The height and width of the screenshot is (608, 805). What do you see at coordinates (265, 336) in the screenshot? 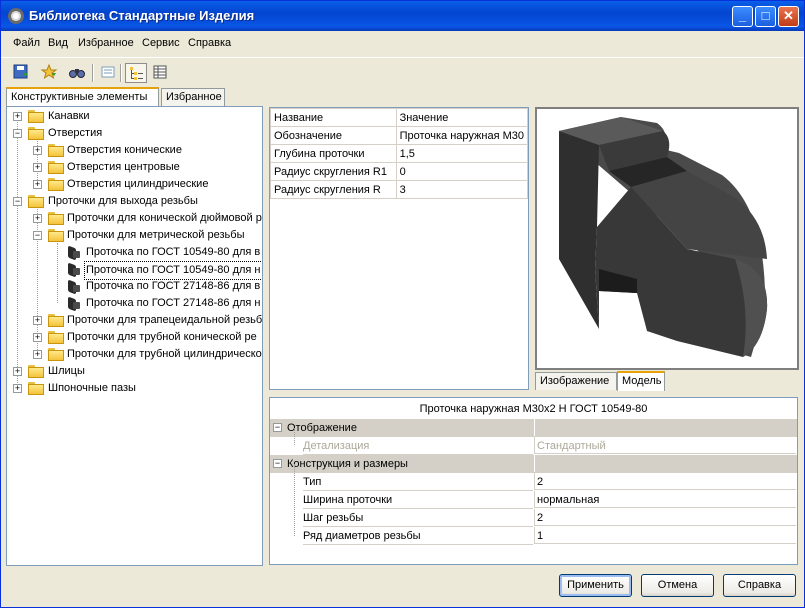
I see `vertical-splitter` at bounding box center [265, 336].